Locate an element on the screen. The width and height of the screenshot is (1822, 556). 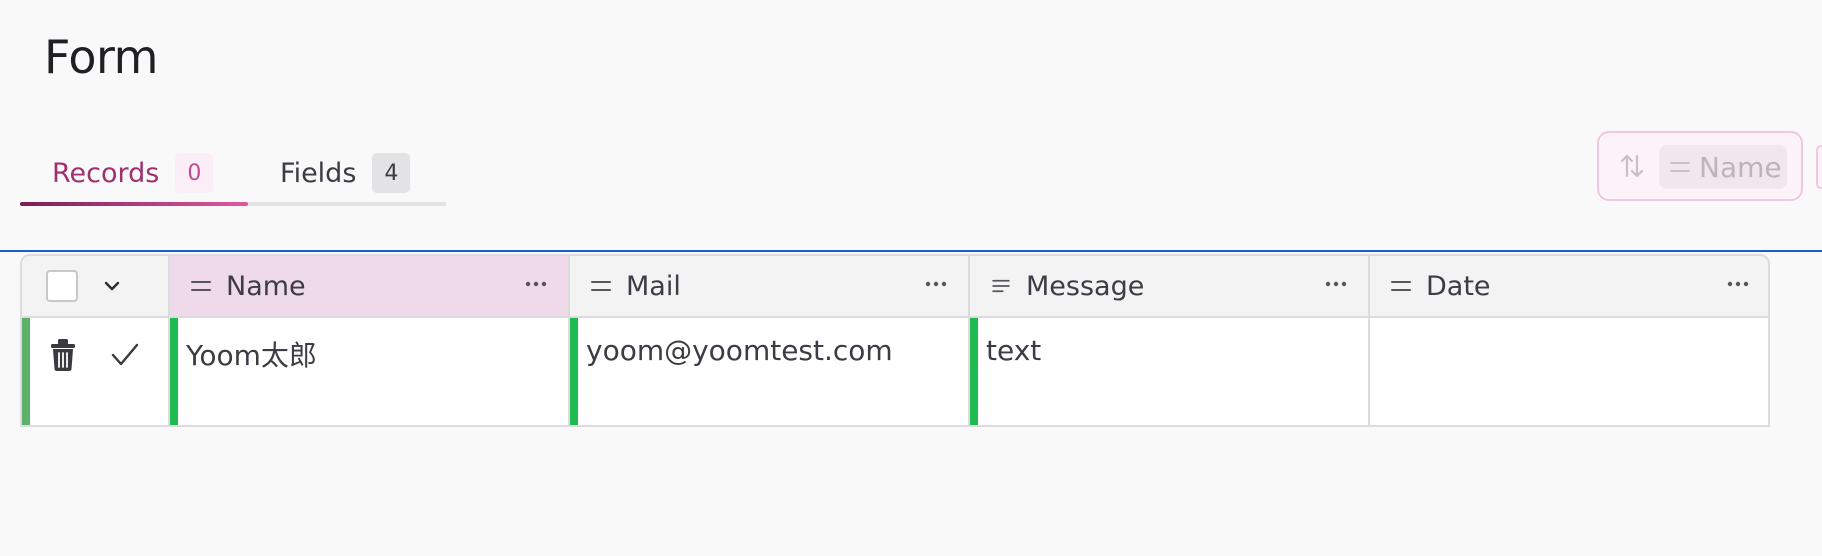
column-label: Mail is located at coordinates (653, 286).